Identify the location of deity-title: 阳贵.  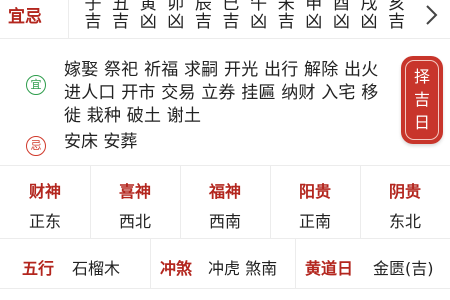
(314, 191).